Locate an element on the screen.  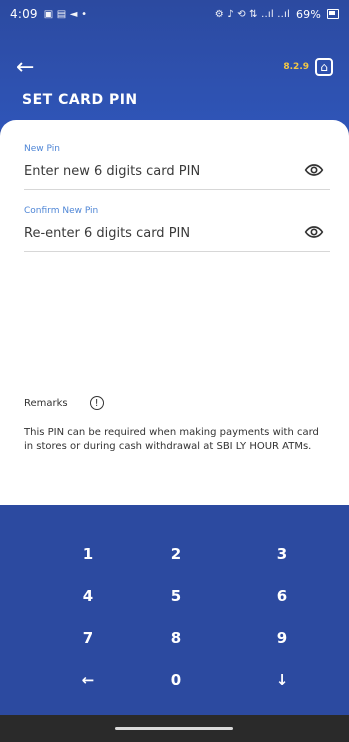
key-2: 2 is located at coordinates (176, 554).